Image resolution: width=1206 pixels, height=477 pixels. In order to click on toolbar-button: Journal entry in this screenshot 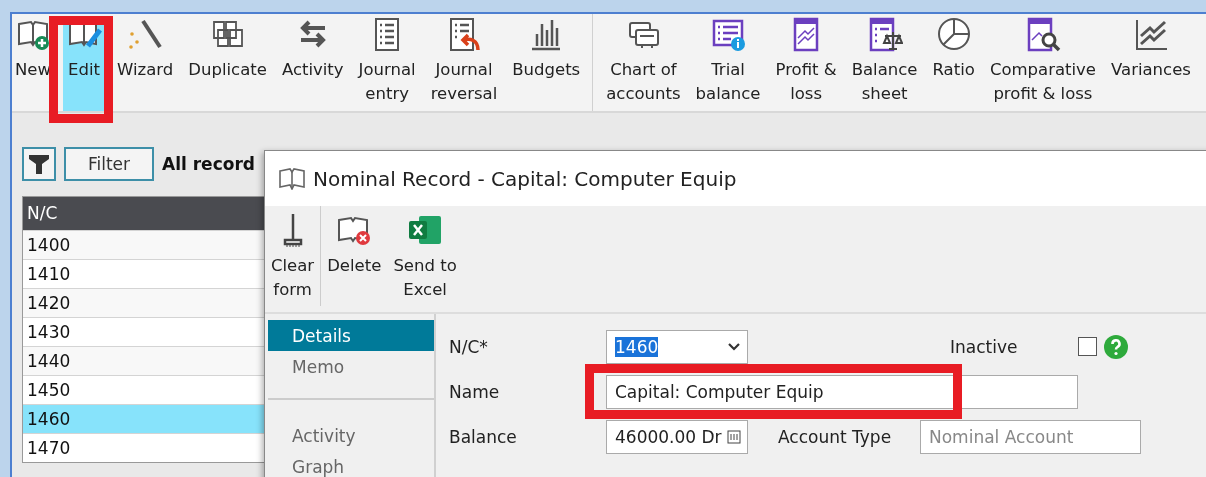, I will do `click(387, 63)`.